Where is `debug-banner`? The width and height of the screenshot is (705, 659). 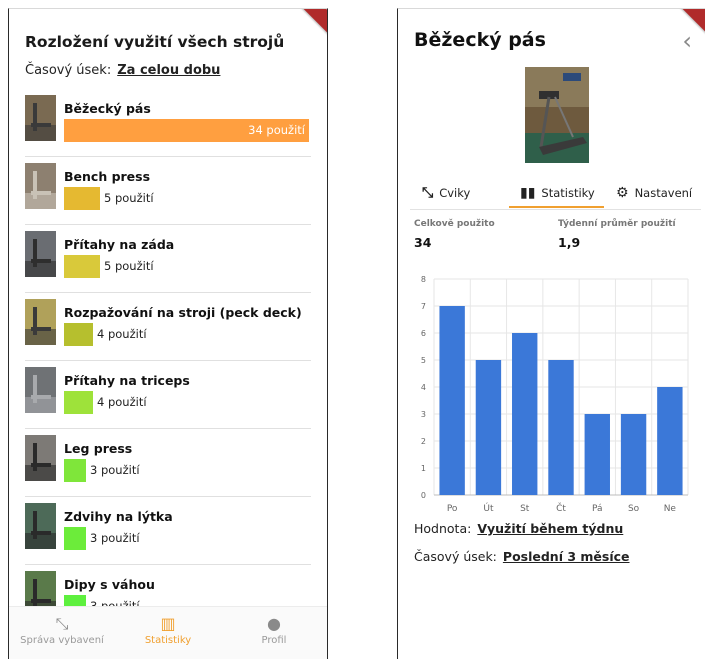 debug-banner is located at coordinates (309, 23).